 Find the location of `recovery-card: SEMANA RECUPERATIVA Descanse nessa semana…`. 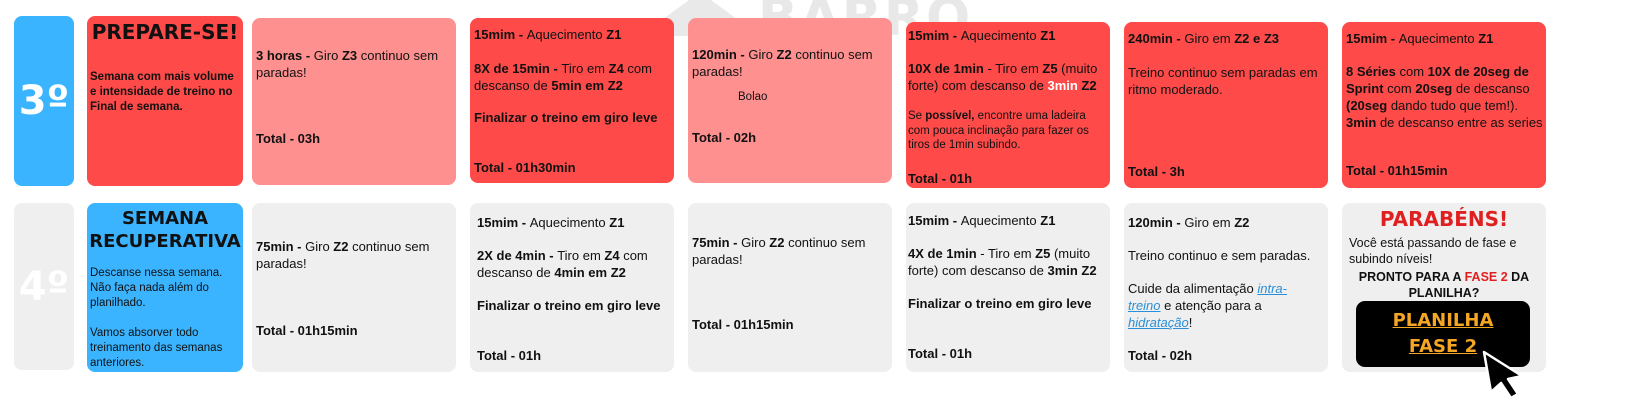

recovery-card: SEMANA RECUPERATIVA Descanse nessa semana… is located at coordinates (165, 287).